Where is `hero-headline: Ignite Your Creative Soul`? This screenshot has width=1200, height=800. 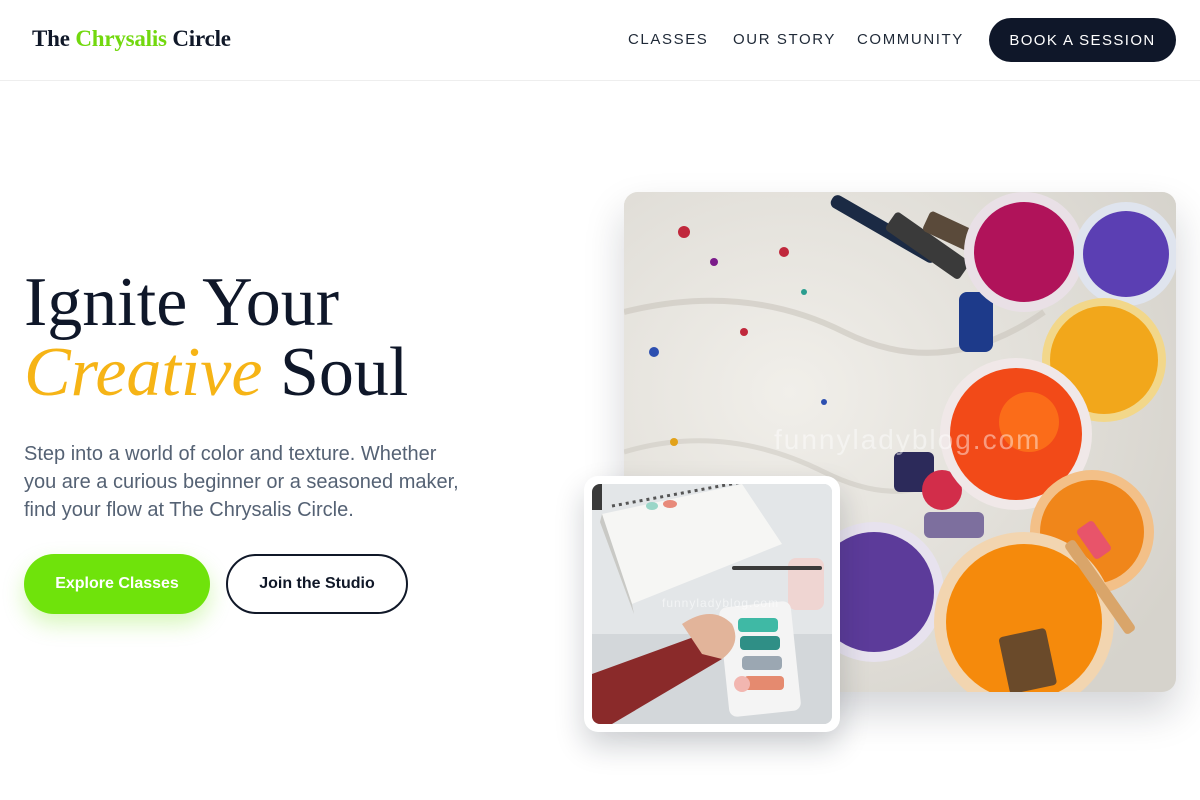
hero-headline: Ignite Your Creative Soul is located at coordinates (216, 338).